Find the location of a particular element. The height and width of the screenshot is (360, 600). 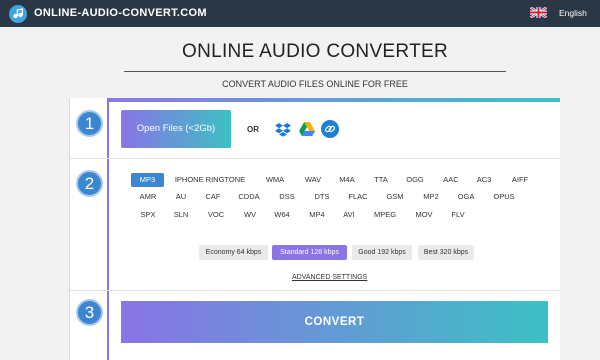

format-ac3: AC3 is located at coordinates (484, 180).